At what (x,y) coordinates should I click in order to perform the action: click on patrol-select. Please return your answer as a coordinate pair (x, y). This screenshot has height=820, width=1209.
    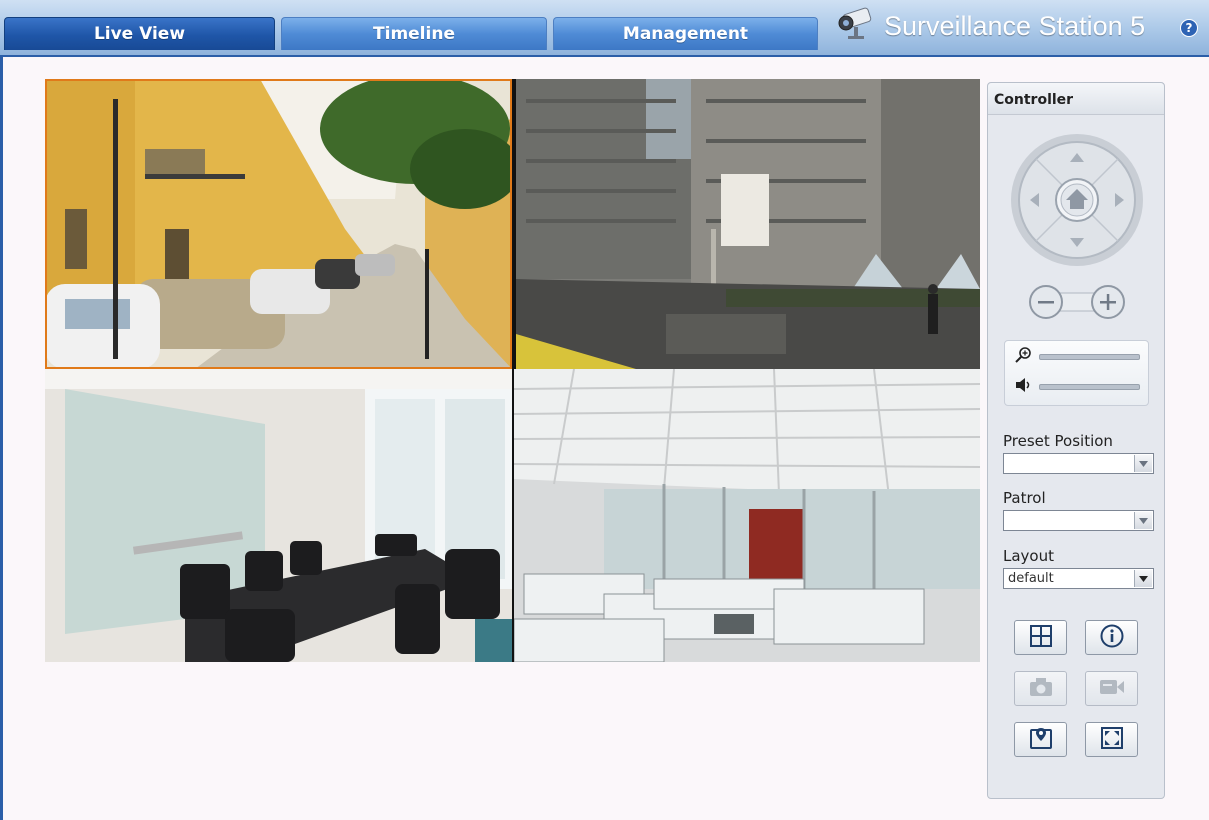
    Looking at the image, I should click on (1078, 520).